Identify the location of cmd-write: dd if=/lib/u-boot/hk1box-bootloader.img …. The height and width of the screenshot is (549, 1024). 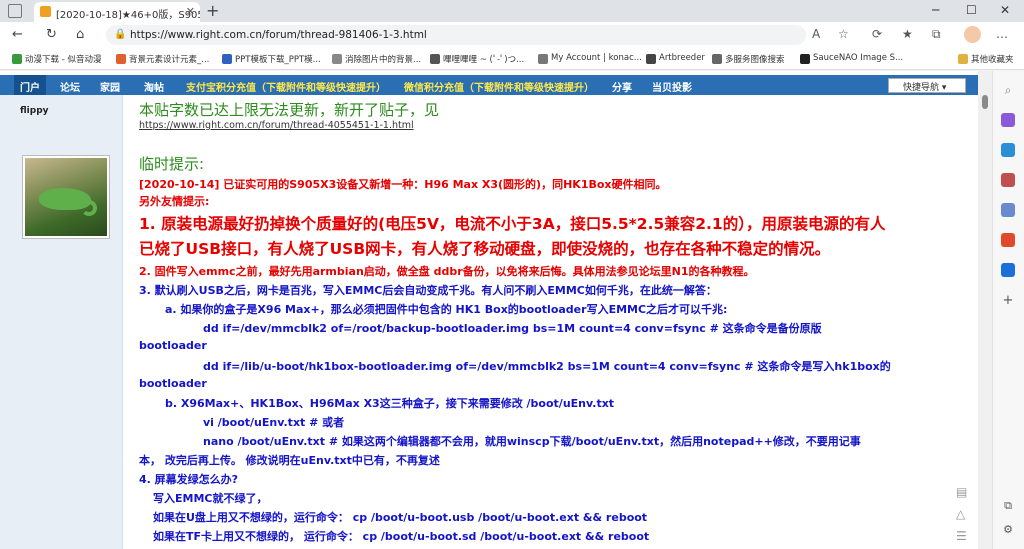
(547, 366).